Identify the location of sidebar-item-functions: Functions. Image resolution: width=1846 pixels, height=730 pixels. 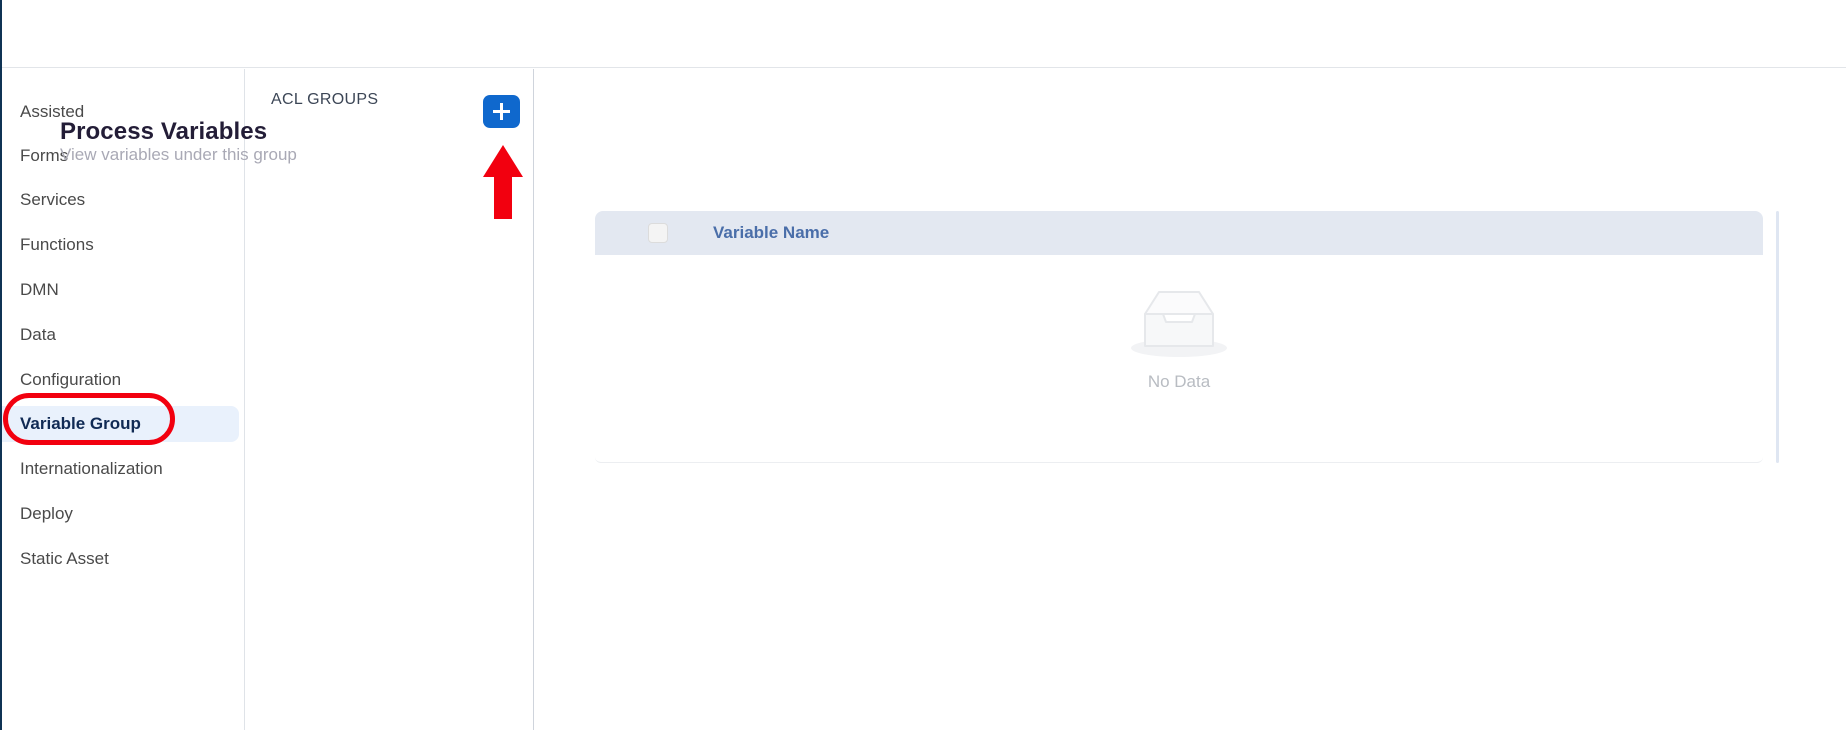
(120, 245).